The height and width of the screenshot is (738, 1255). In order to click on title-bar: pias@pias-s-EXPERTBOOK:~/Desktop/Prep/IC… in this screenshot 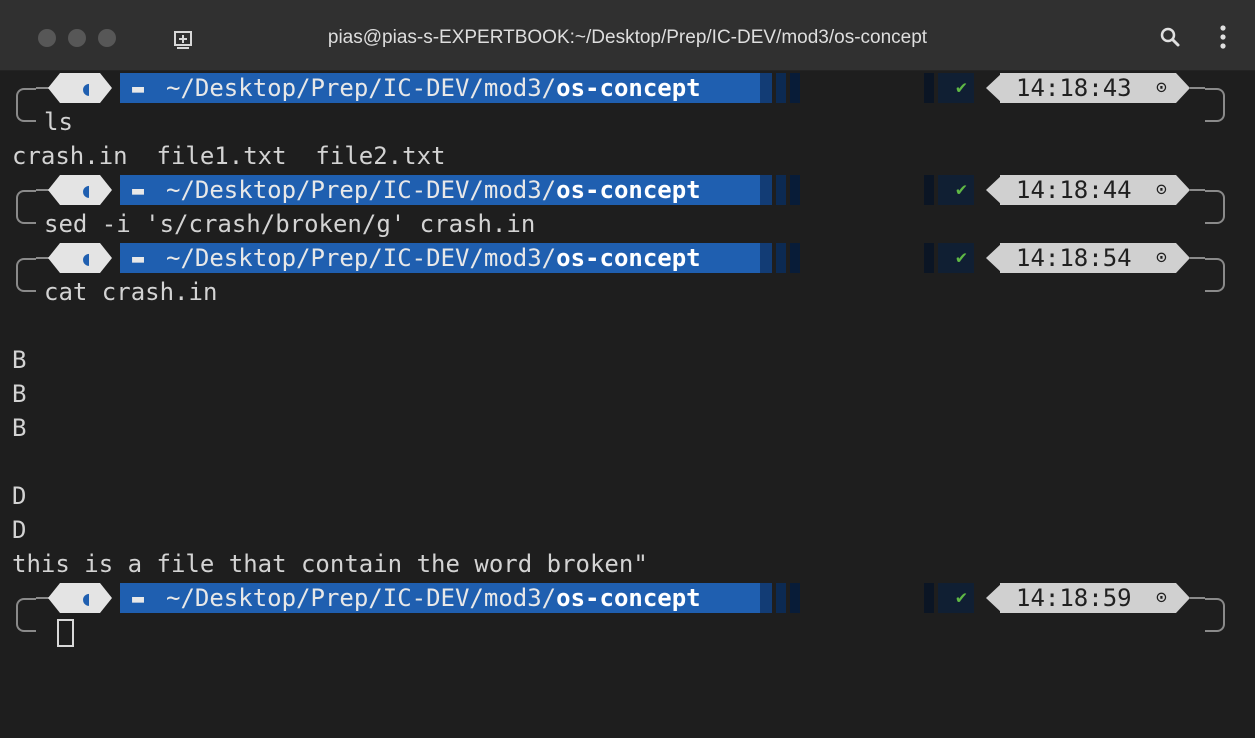, I will do `click(627, 35)`.